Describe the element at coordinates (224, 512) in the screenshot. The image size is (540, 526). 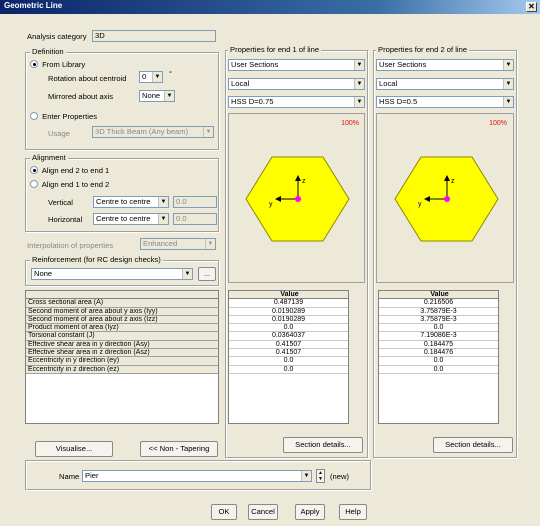
I see `ok-button: OK` at that location.